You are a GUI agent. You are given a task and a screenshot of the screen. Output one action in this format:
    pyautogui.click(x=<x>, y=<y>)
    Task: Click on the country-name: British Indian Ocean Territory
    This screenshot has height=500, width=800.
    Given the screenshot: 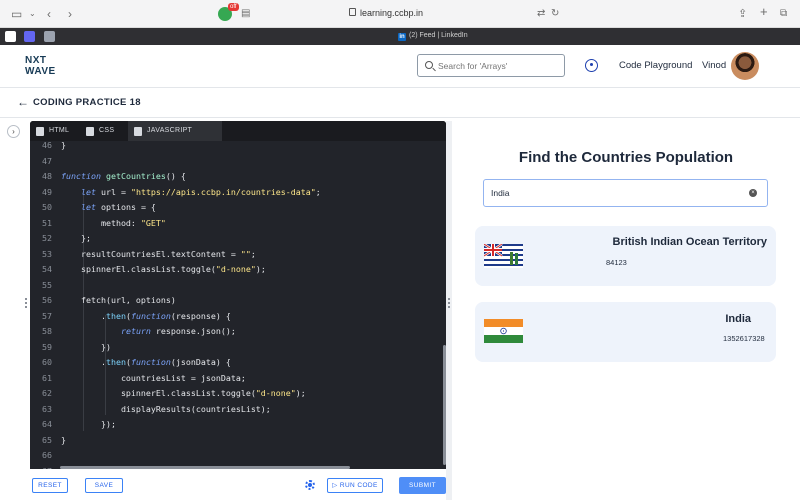 What is the action you would take?
    pyautogui.click(x=689, y=242)
    